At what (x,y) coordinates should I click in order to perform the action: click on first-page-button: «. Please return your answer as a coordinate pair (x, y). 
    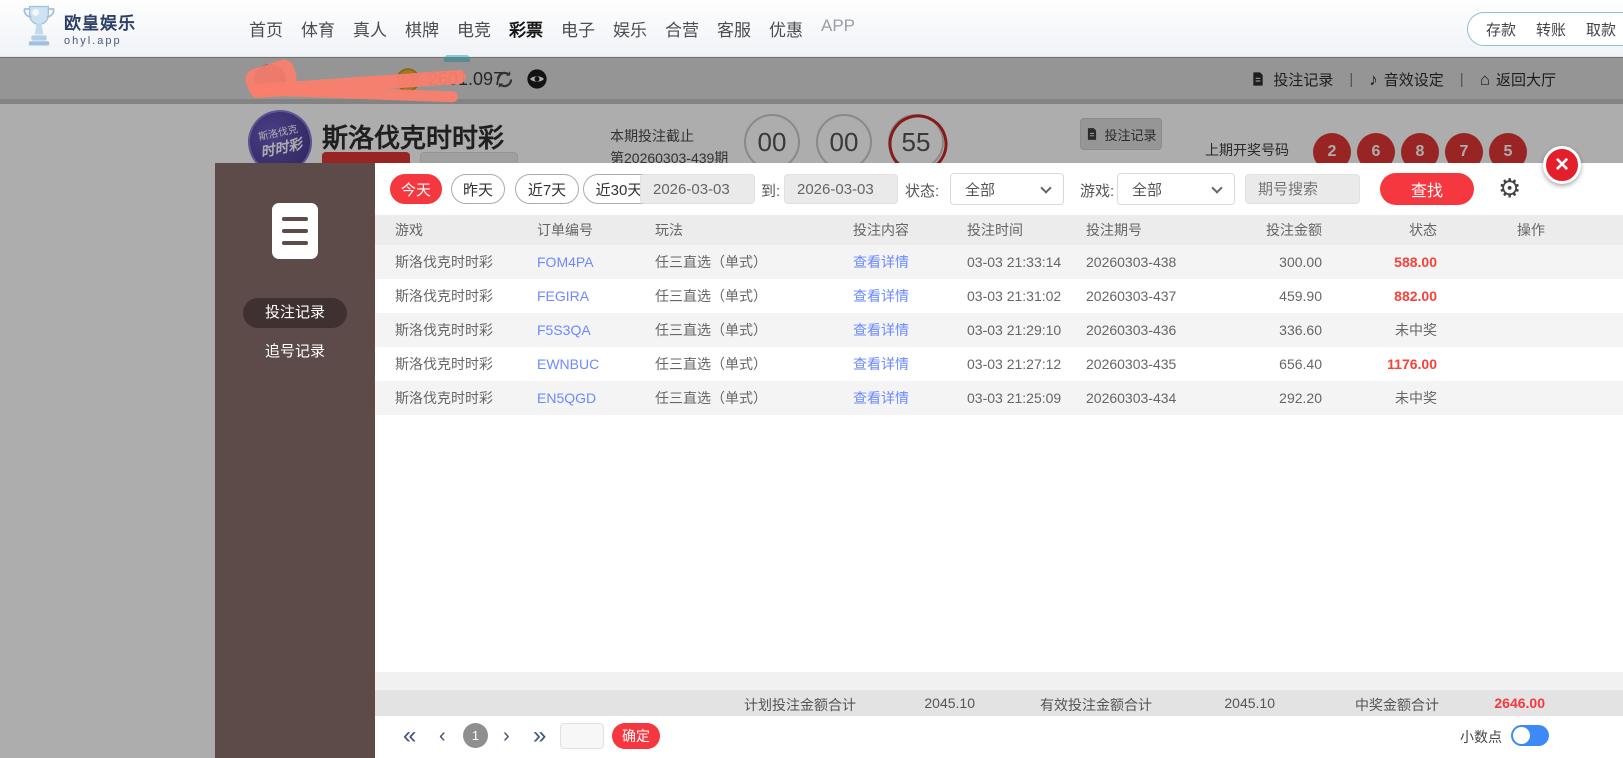
    Looking at the image, I should click on (409, 736).